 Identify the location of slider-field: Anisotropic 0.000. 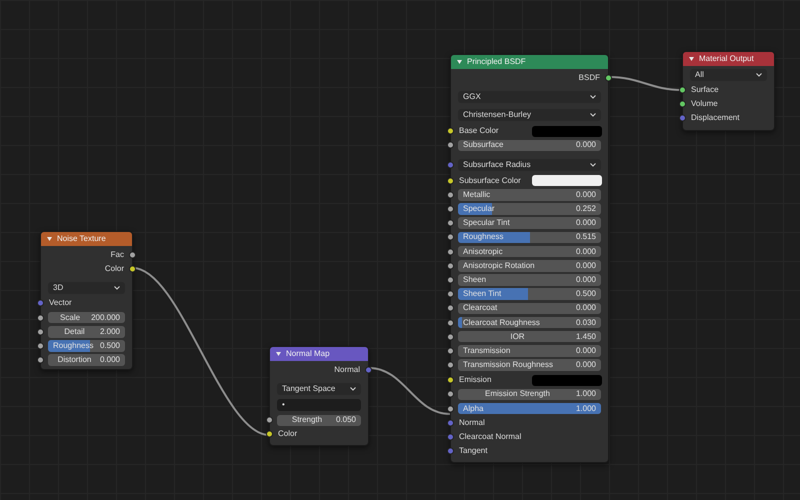
(529, 252).